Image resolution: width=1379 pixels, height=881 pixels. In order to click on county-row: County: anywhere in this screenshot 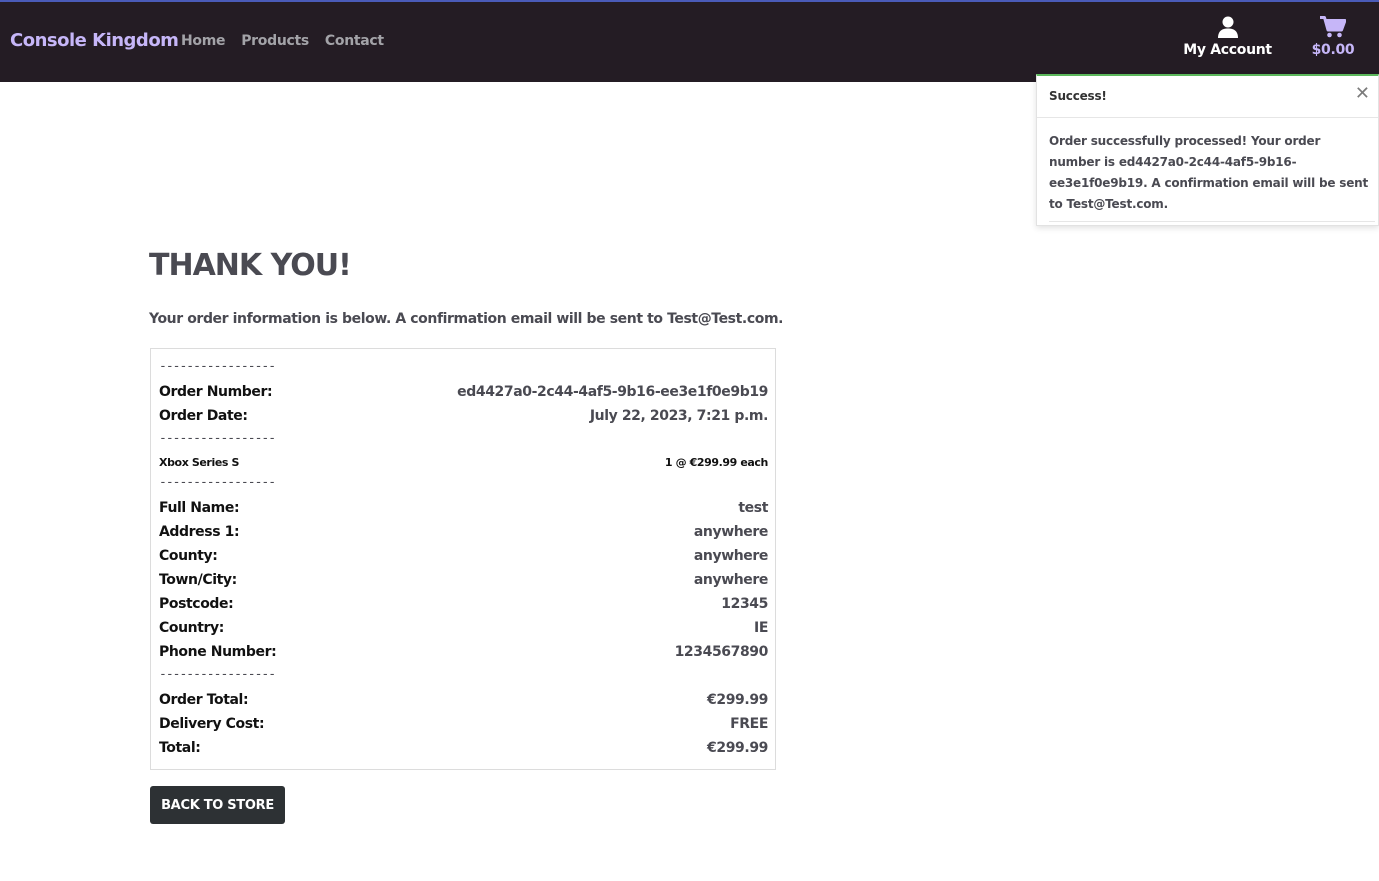, I will do `click(463, 558)`.